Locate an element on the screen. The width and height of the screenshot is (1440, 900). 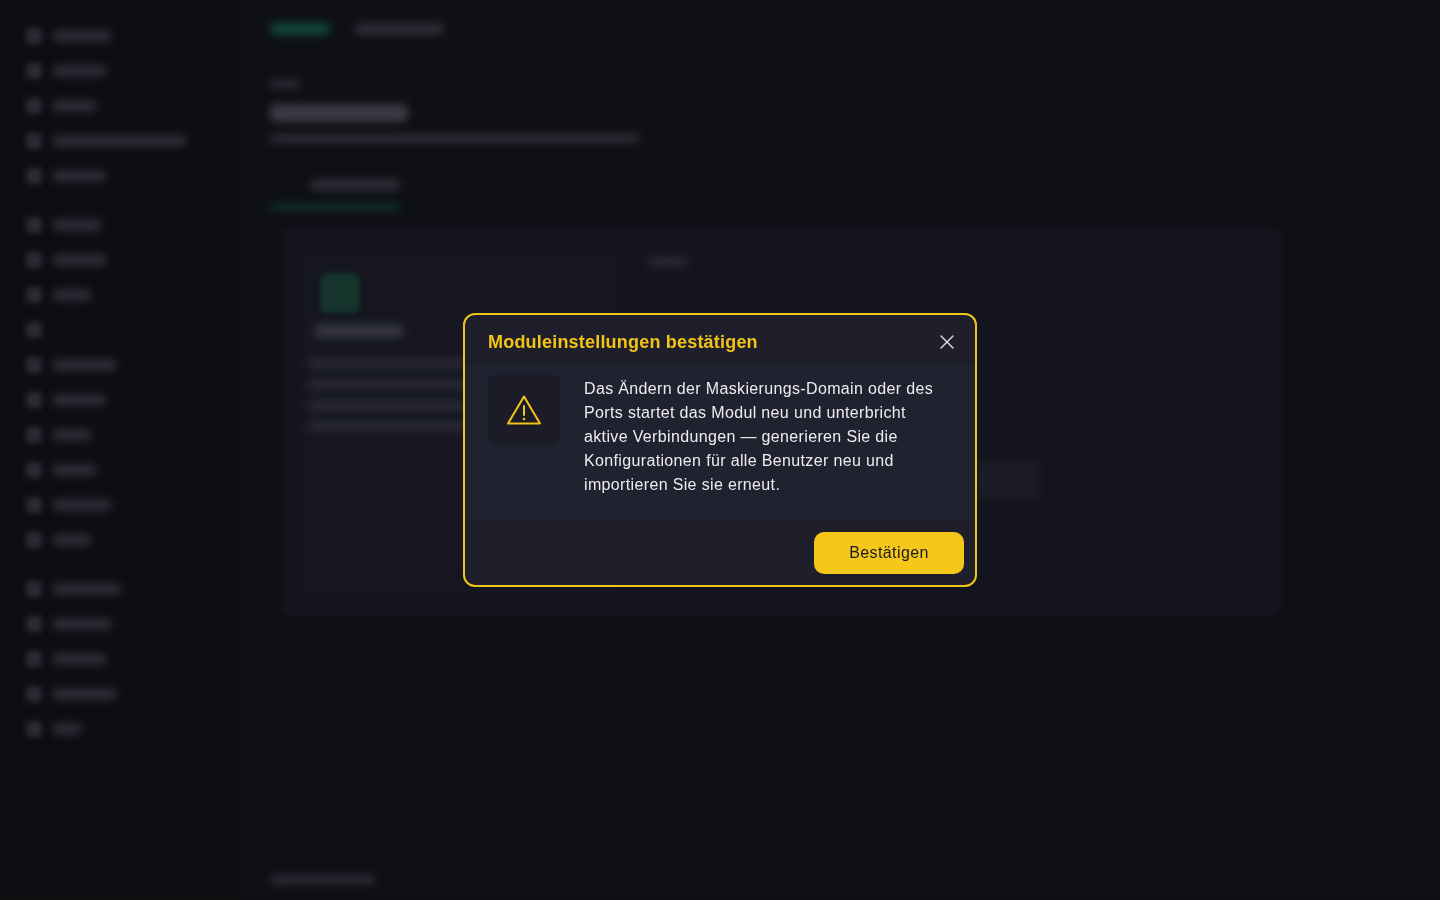
close-icon is located at coordinates (947, 342).